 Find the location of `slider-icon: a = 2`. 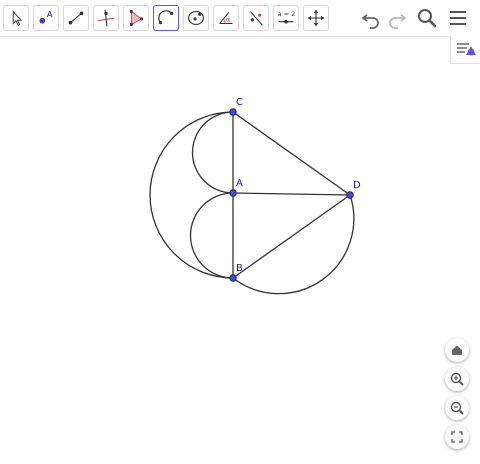

slider-icon: a = 2 is located at coordinates (287, 17).